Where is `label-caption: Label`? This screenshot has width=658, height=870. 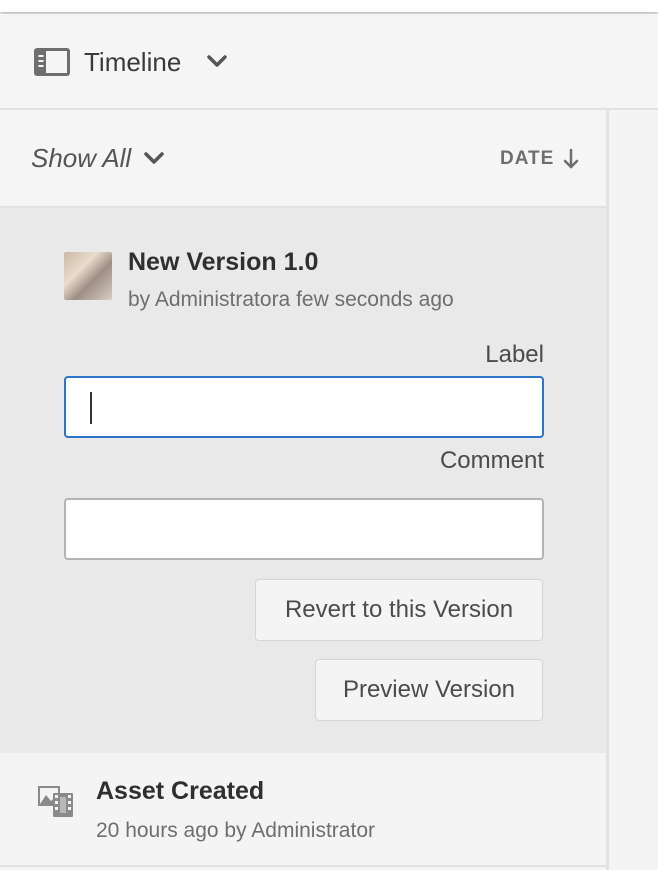 label-caption: Label is located at coordinates (514, 354).